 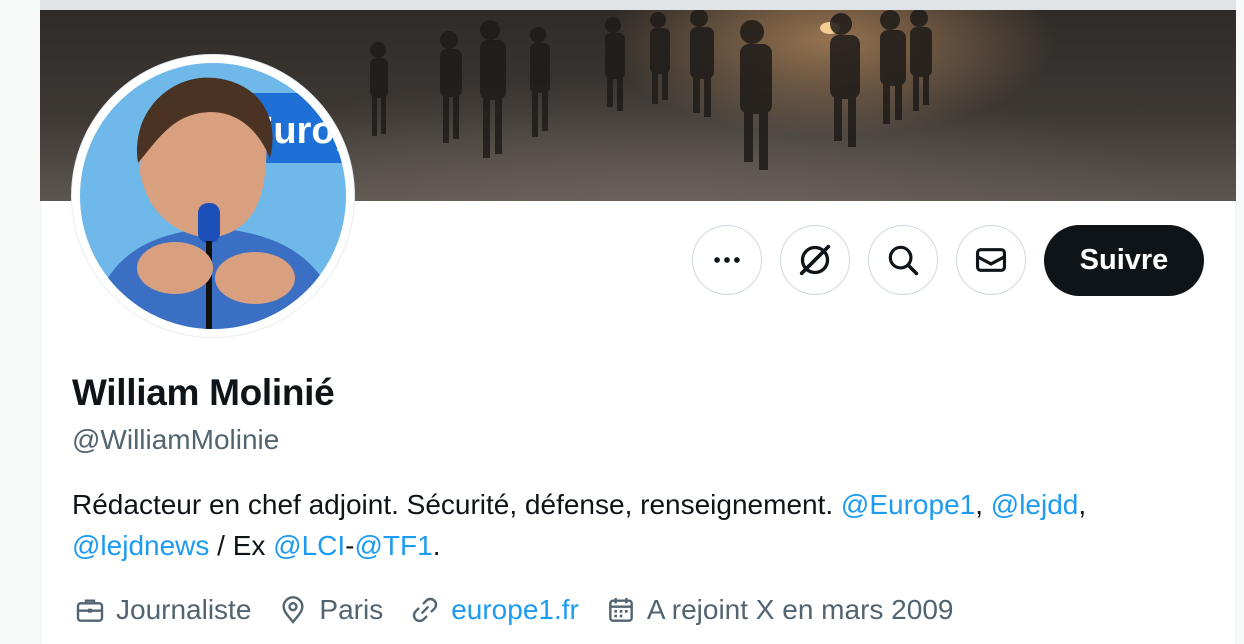 What do you see at coordinates (638, 5) in the screenshot?
I see `top-strip` at bounding box center [638, 5].